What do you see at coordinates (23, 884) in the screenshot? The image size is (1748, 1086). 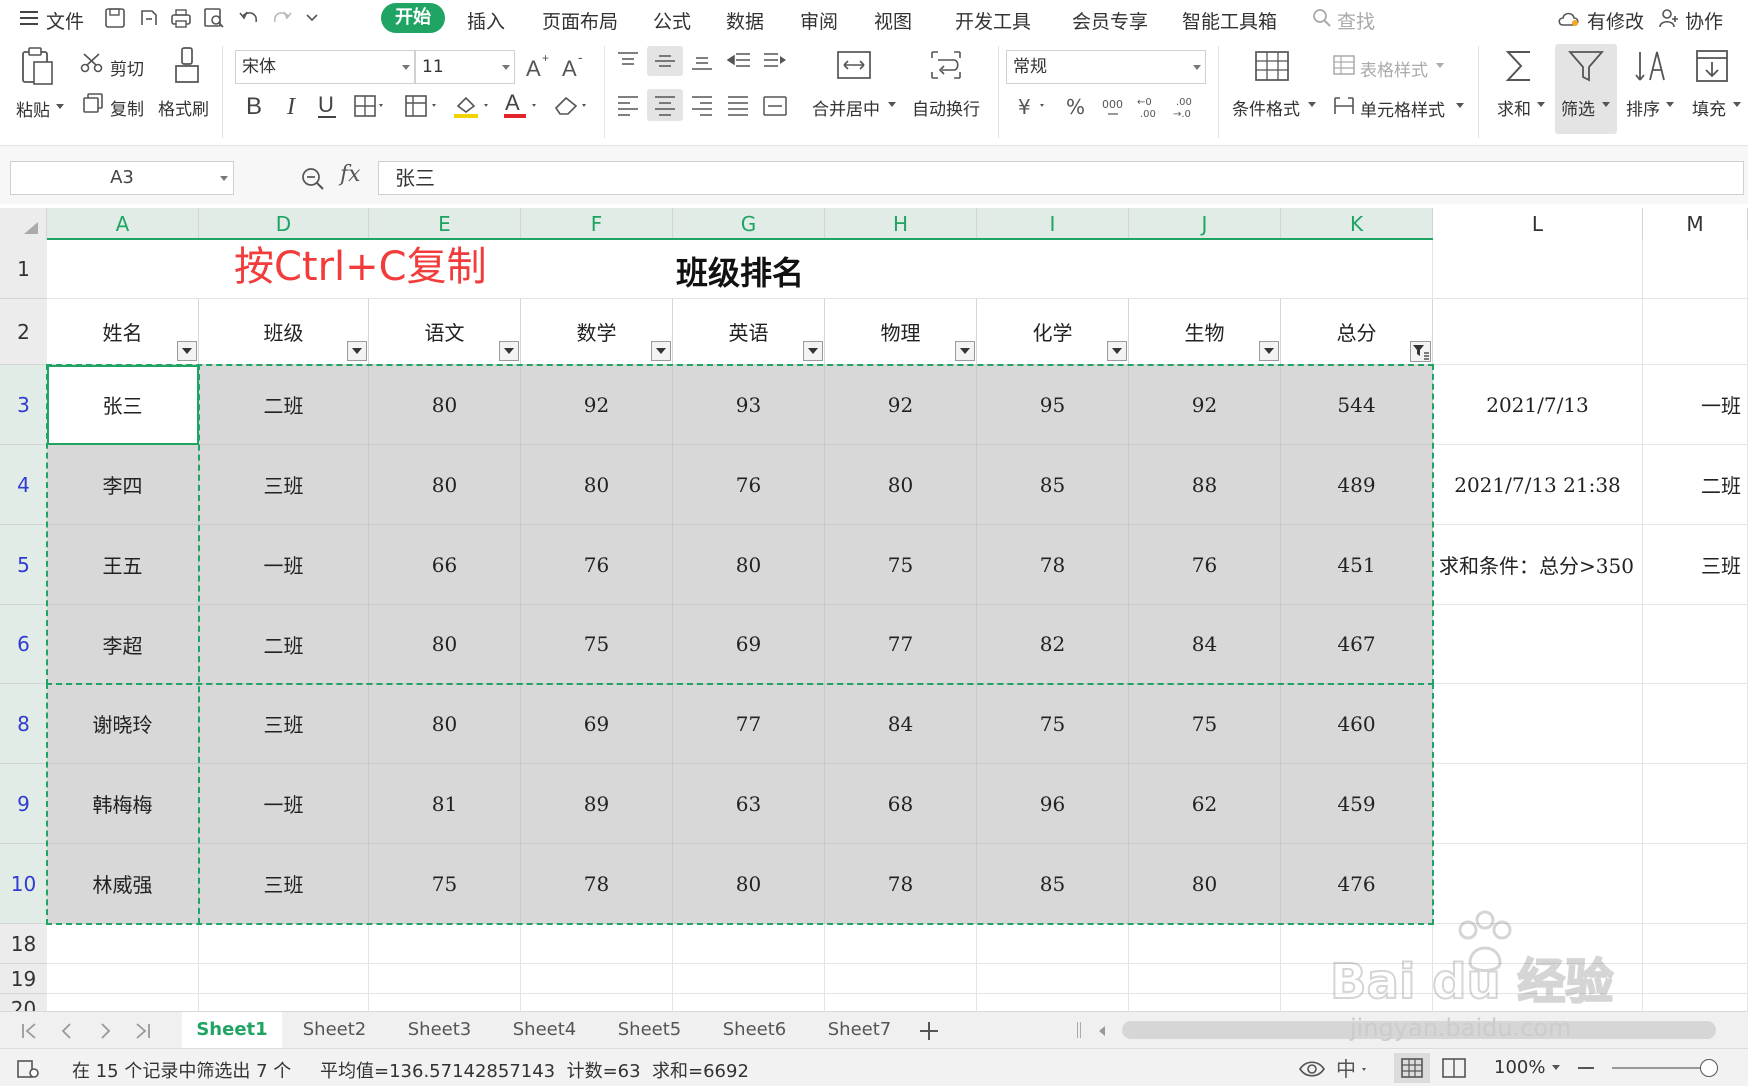 I see `row-header-10: 10` at bounding box center [23, 884].